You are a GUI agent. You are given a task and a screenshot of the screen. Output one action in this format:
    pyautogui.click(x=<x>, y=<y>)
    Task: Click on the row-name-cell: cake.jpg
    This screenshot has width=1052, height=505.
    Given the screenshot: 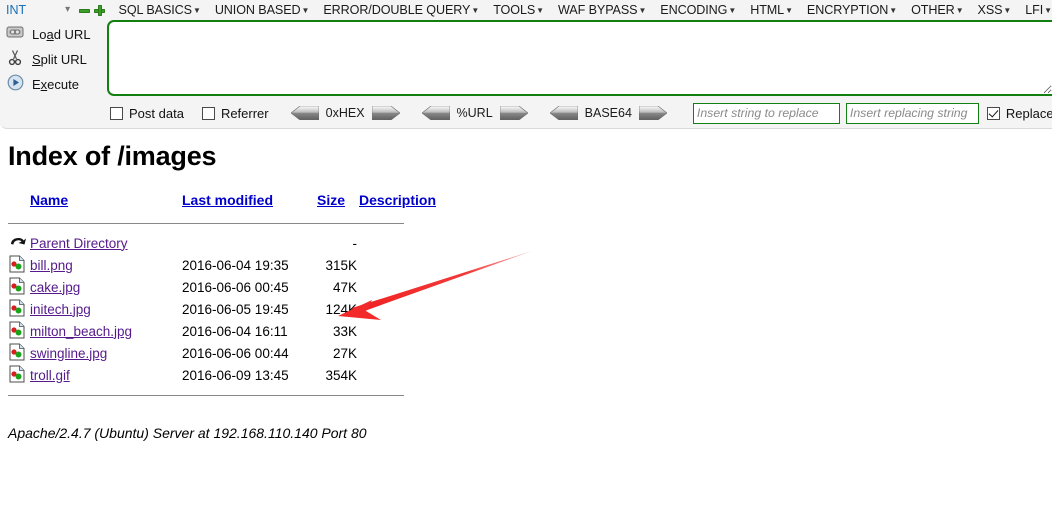 What is the action you would take?
    pyautogui.click(x=106, y=287)
    